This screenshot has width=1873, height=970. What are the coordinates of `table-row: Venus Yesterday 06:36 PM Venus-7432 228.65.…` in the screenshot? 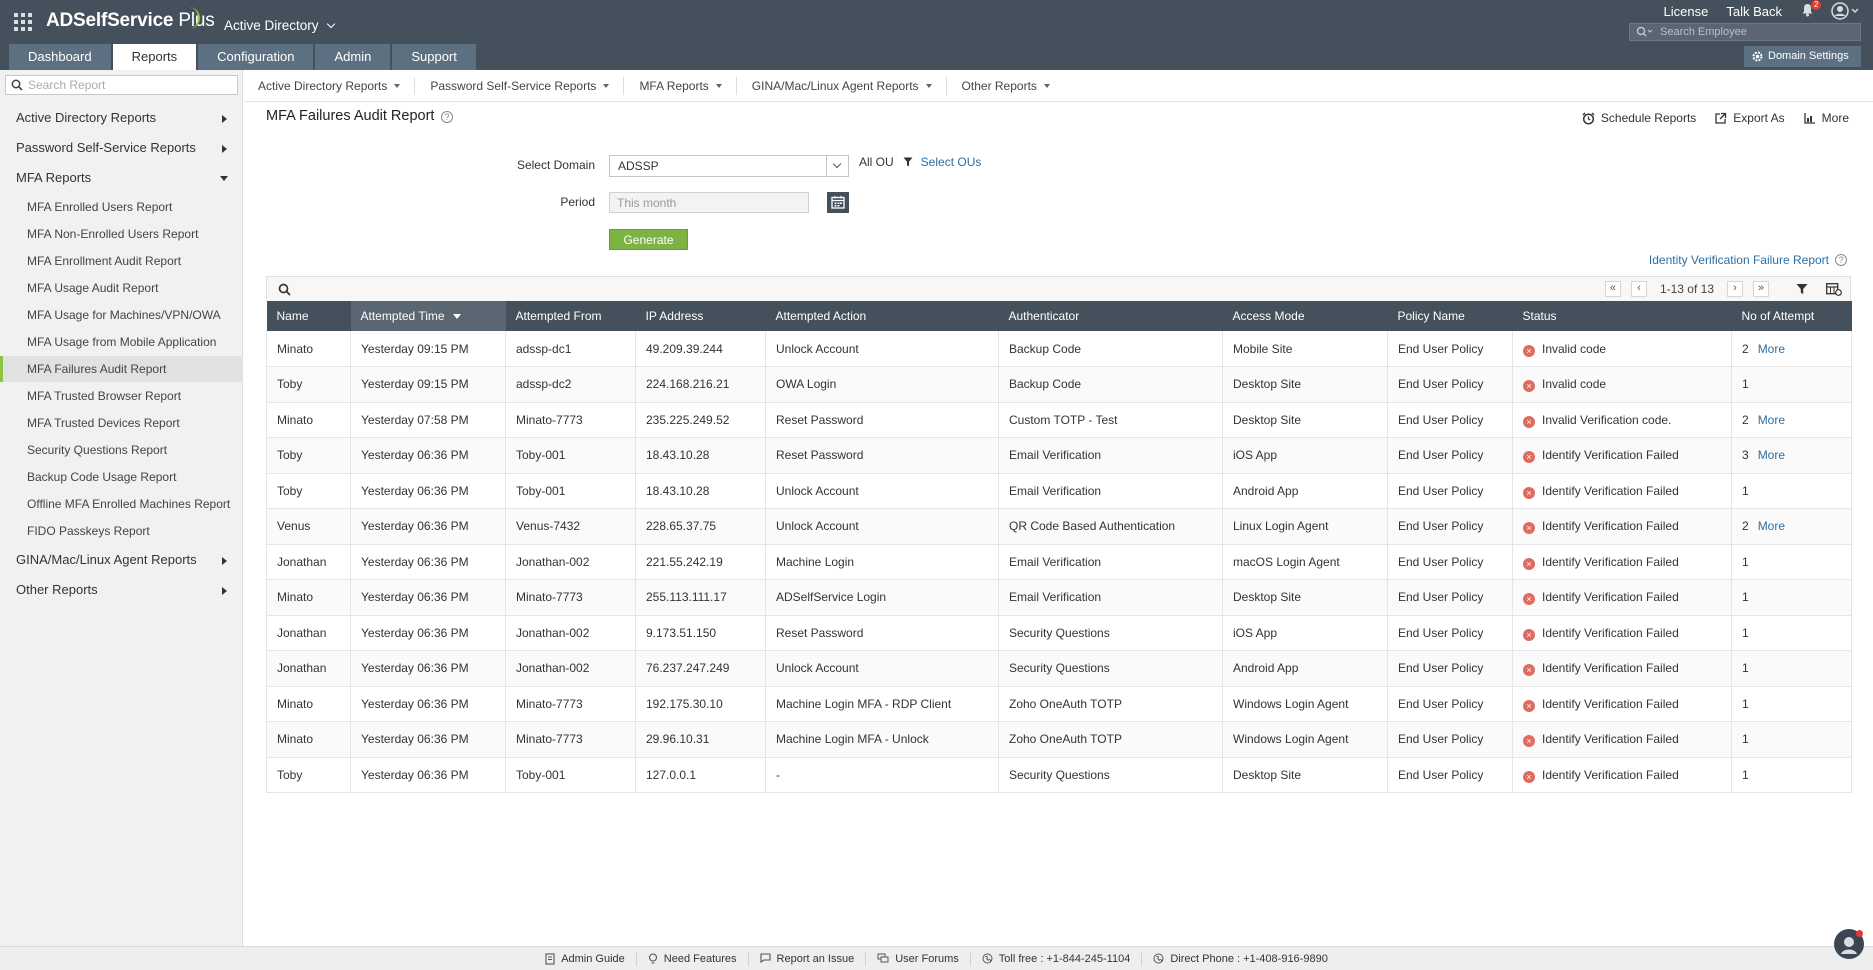 It's located at (1059, 526).